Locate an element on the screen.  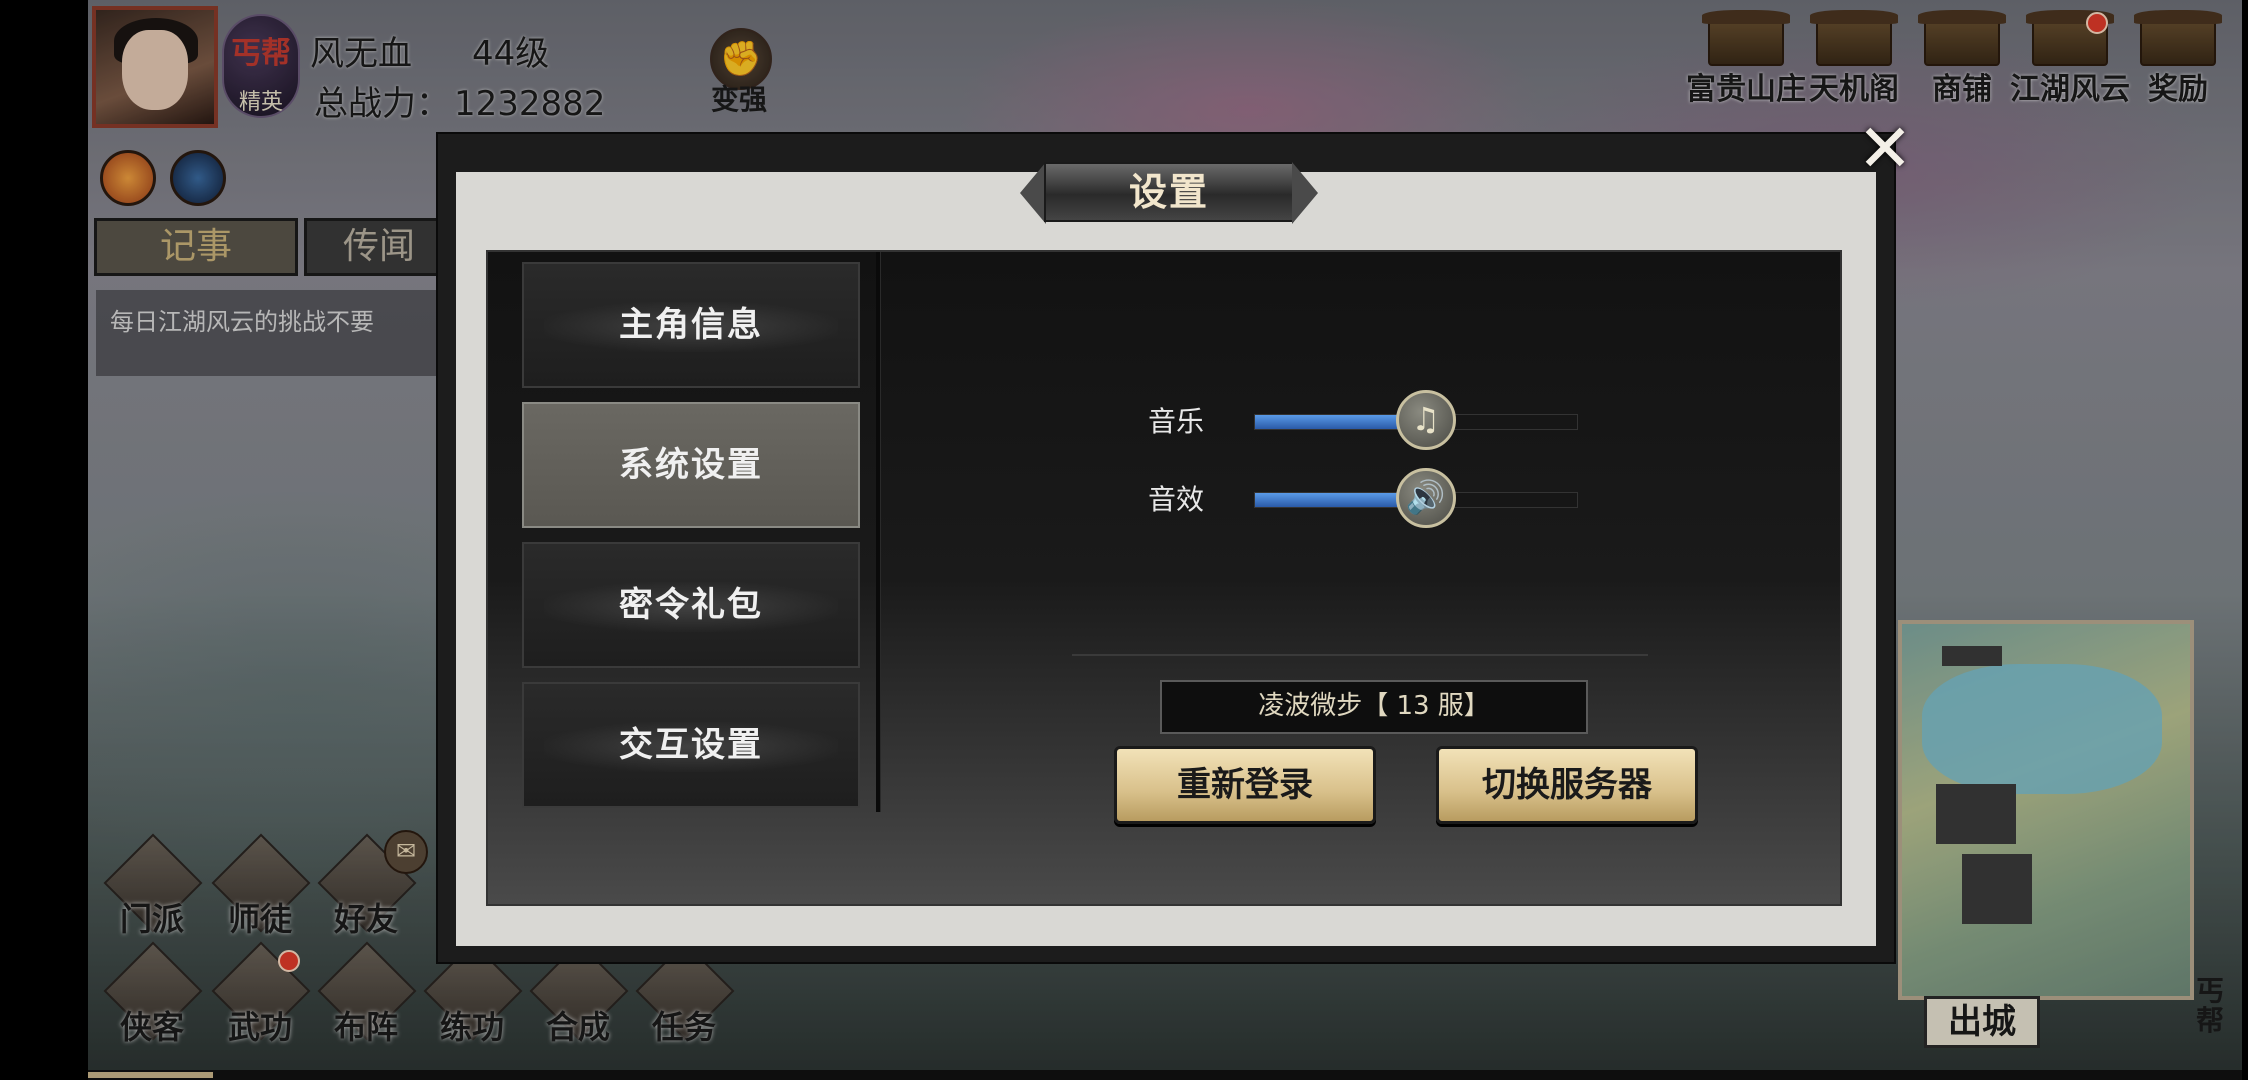
section-divider is located at coordinates (1360, 655).